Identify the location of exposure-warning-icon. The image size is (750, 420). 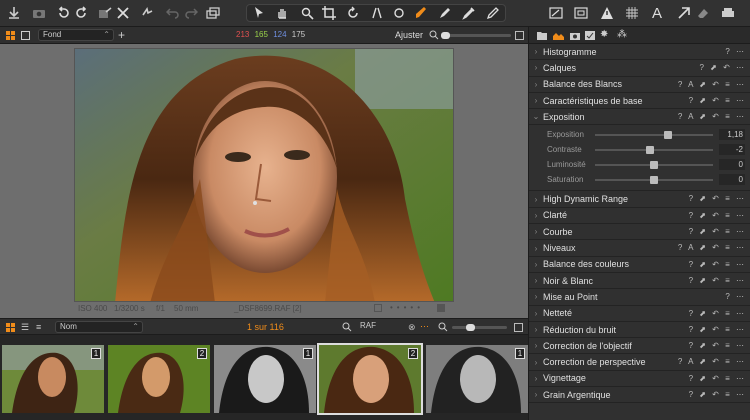
(607, 13).